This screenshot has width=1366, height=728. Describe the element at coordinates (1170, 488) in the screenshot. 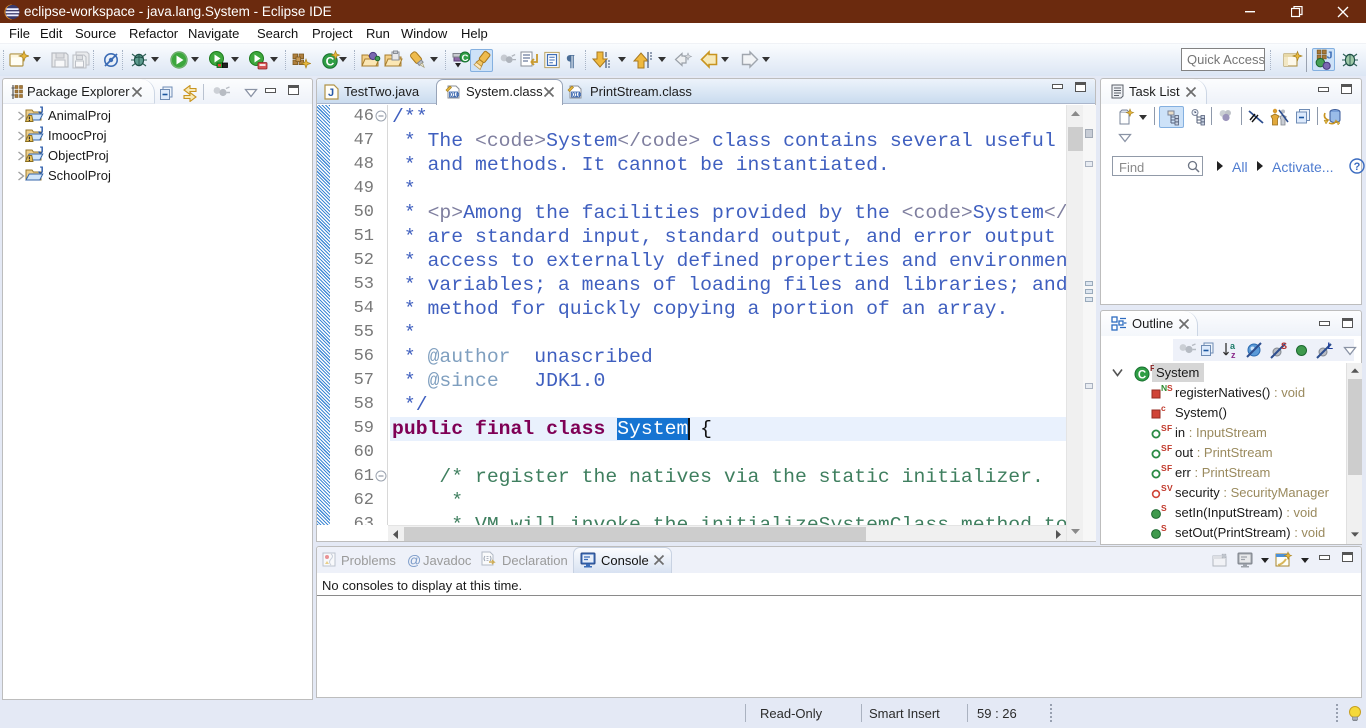

I see `svg-text: V` at that location.